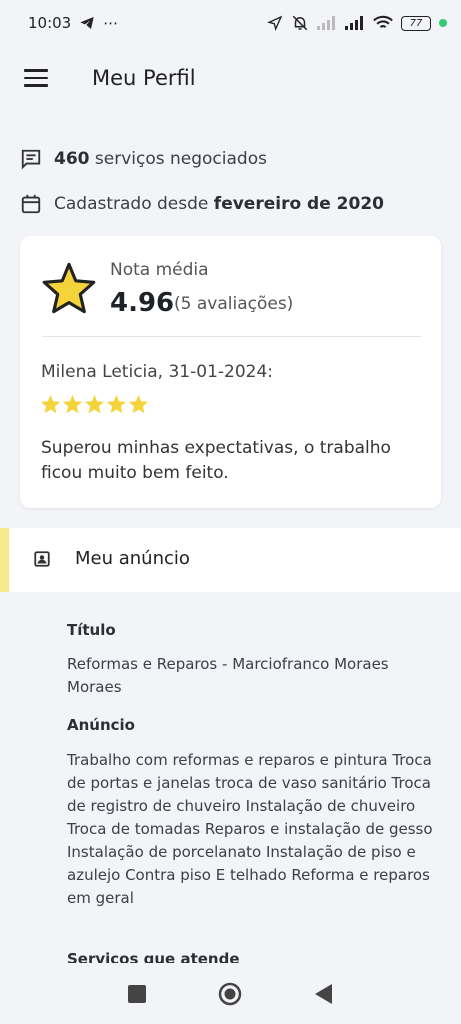 The width and height of the screenshot is (461, 1024). Describe the element at coordinates (230, 80) in the screenshot. I see `app-bar: Meu Perfil` at that location.